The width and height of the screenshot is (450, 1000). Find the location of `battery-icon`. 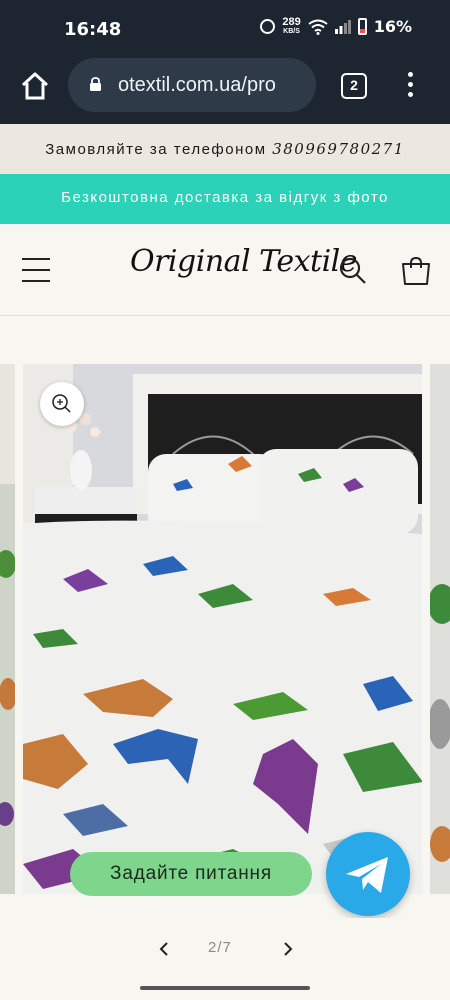

battery-icon is located at coordinates (362, 26).